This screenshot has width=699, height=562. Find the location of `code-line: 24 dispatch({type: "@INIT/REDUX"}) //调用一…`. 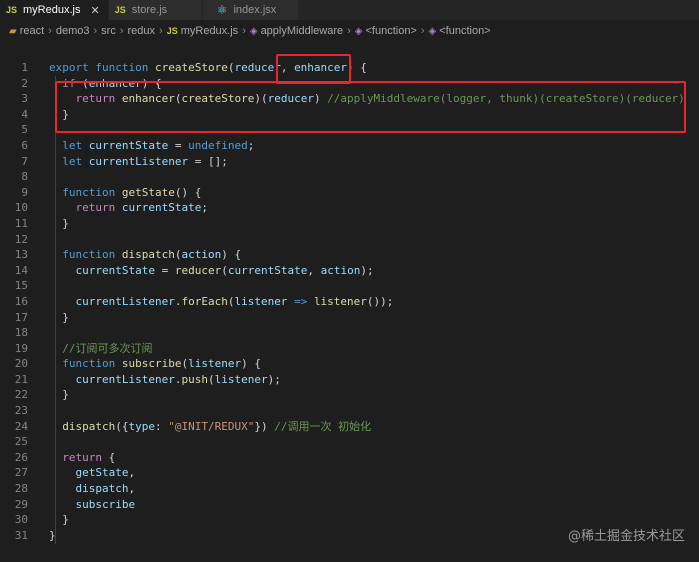

code-line: 24 dispatch({type: "@INIT/REDUX"}) //调用一… is located at coordinates (349, 427).